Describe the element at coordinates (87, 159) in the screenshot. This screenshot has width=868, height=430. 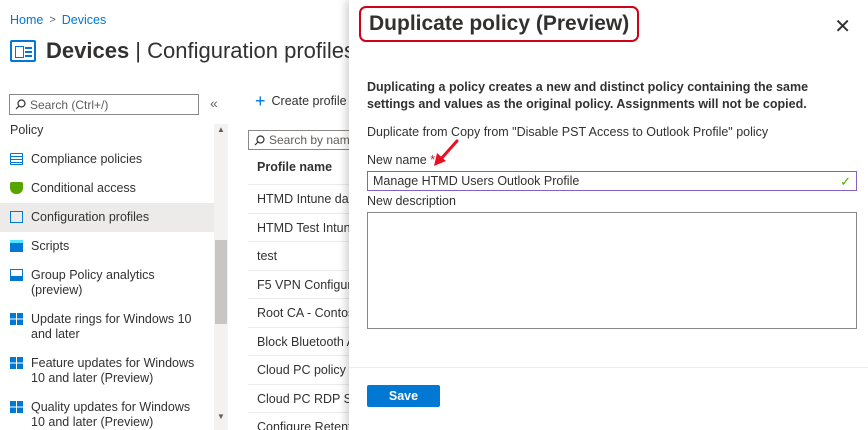
I see `sidebar-item-label: Compliance policies` at that location.